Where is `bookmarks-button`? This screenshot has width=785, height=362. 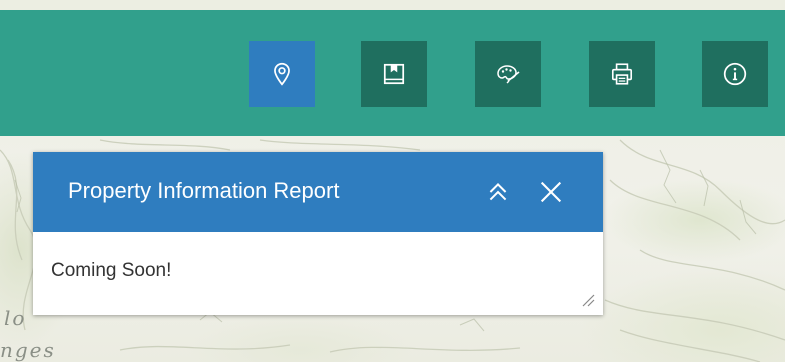 bookmarks-button is located at coordinates (394, 74).